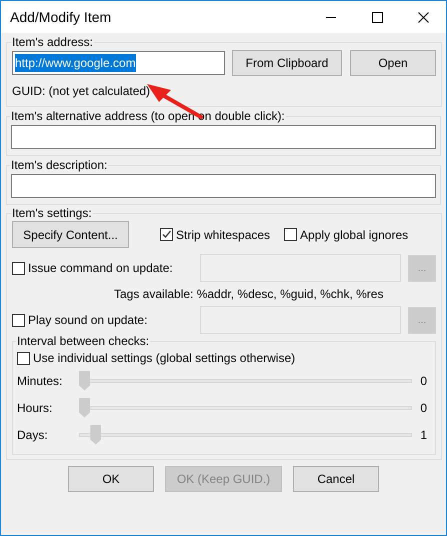 This screenshot has height=536, width=447. I want to click on slider-label: Minutes:, so click(40, 381).